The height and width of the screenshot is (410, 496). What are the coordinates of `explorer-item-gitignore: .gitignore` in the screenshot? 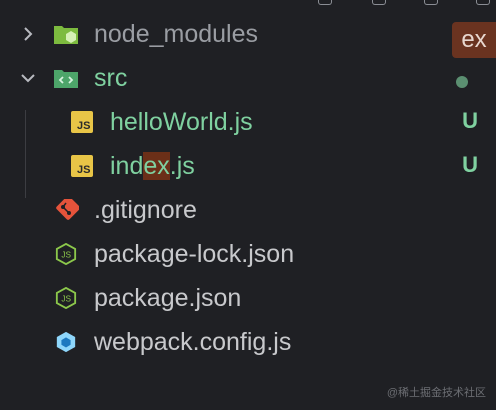 It's located at (248, 210).